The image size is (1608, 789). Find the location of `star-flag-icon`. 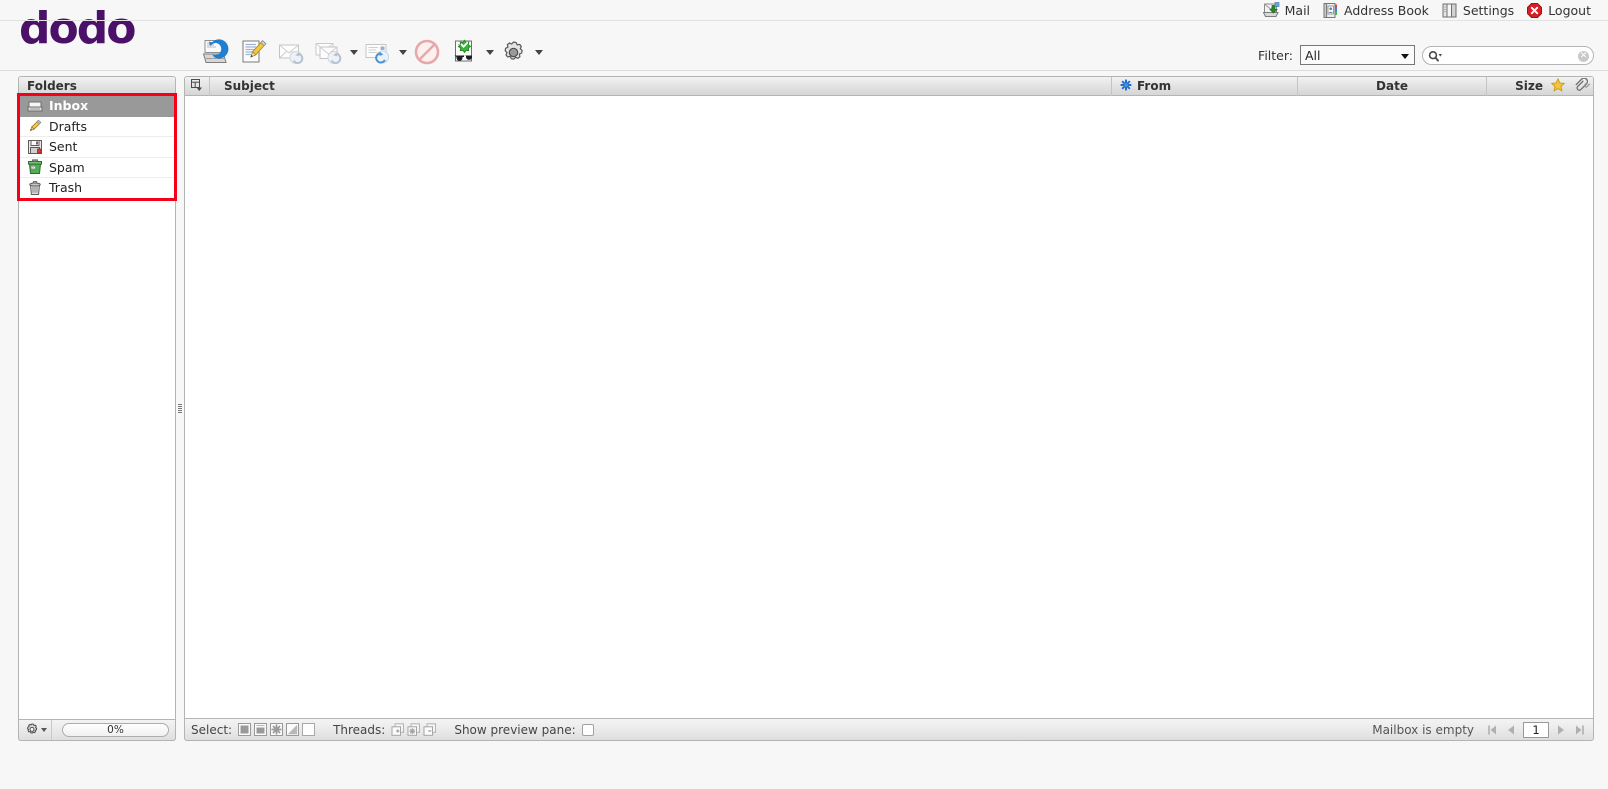

star-flag-icon is located at coordinates (1558, 86).